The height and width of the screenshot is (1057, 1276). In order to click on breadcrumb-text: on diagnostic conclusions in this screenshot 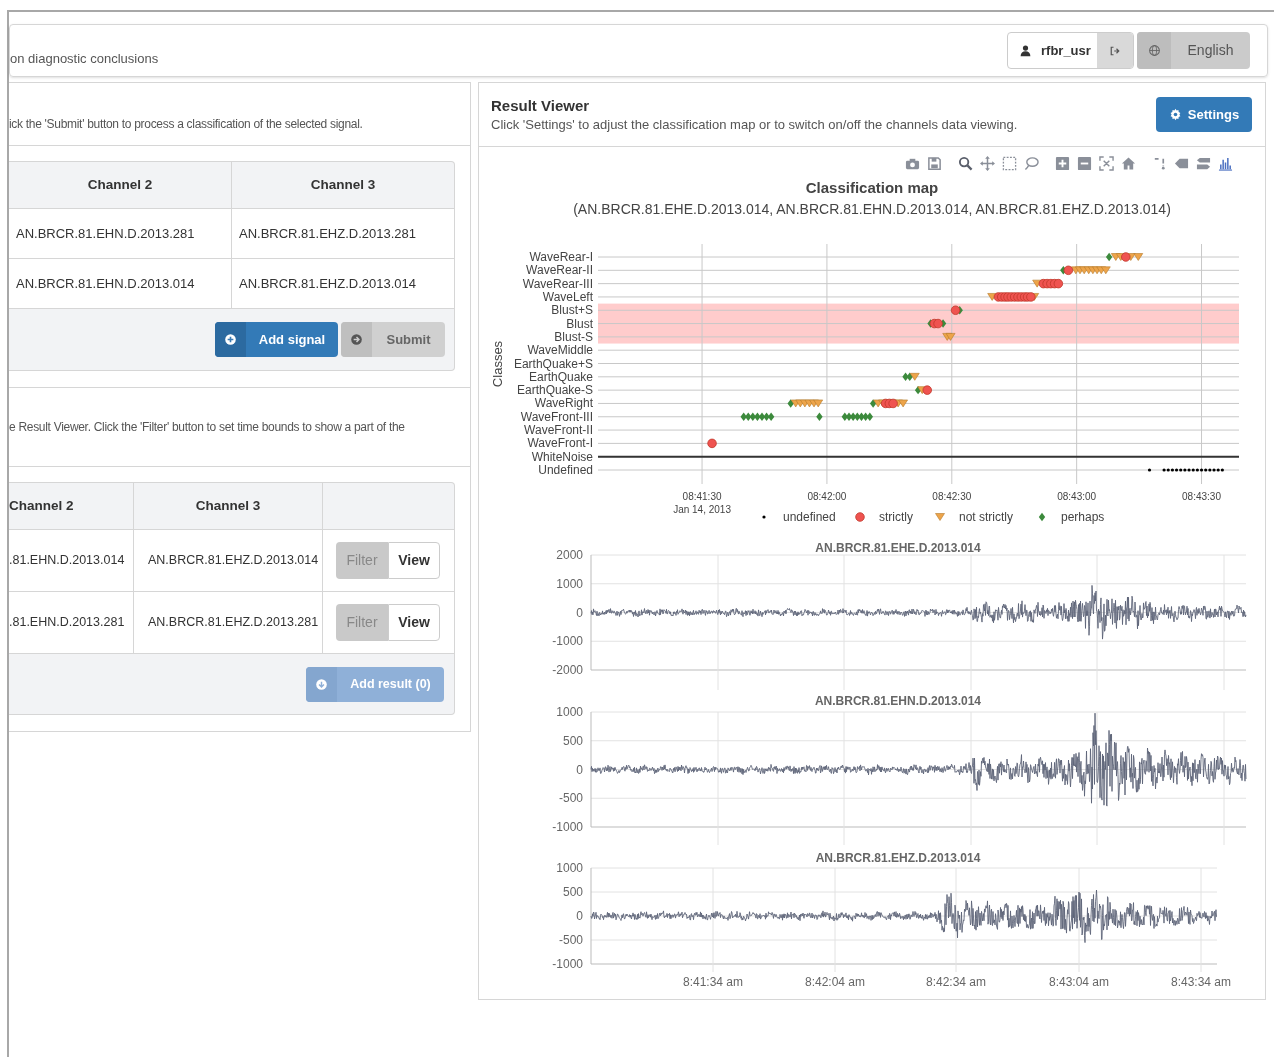, I will do `click(84, 58)`.